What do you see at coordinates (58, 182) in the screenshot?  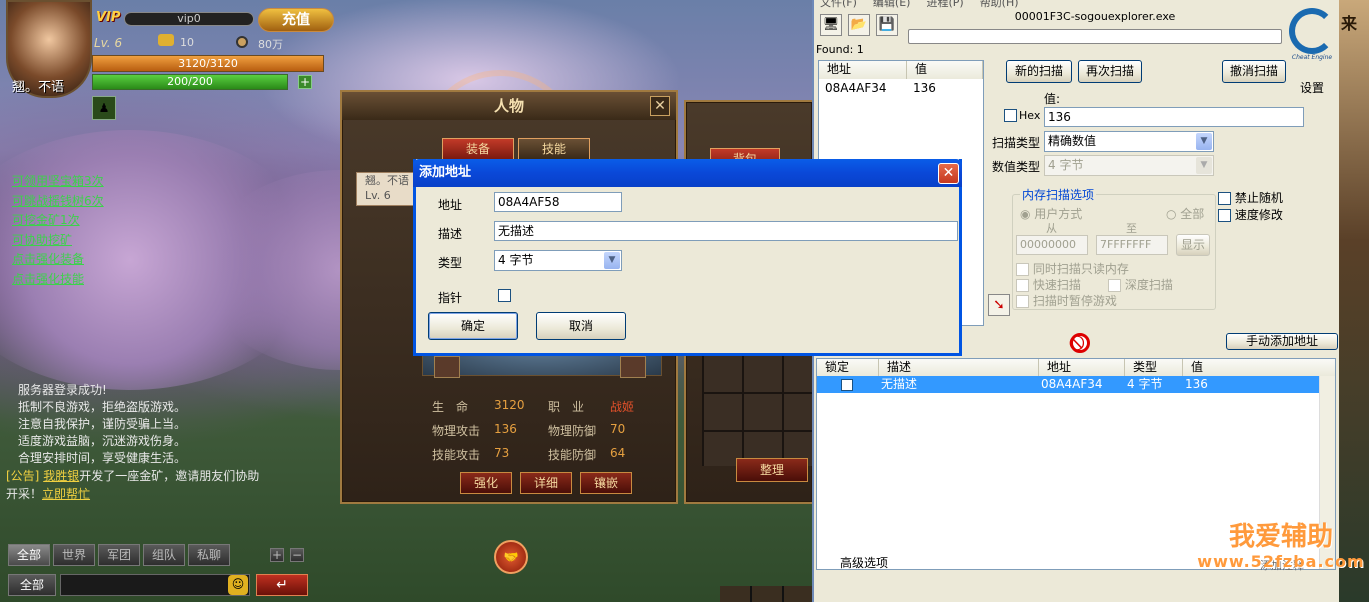 I see `quest-item: 可领用坚宝箱3次` at bounding box center [58, 182].